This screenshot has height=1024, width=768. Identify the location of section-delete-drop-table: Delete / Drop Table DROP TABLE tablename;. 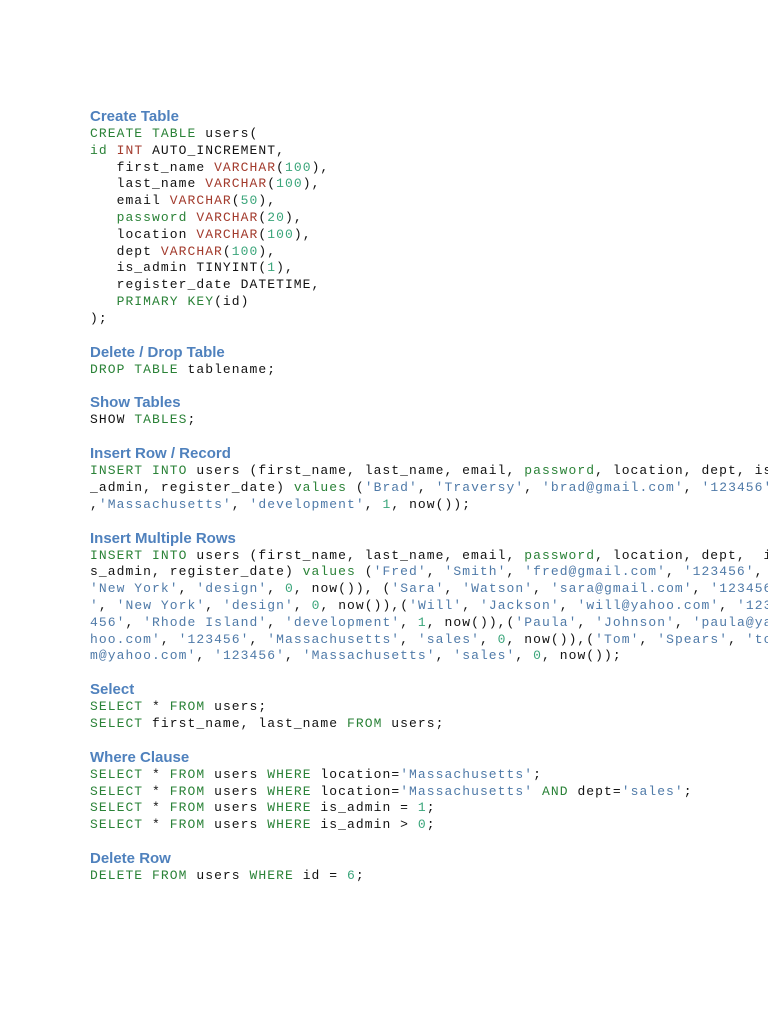
(390, 361).